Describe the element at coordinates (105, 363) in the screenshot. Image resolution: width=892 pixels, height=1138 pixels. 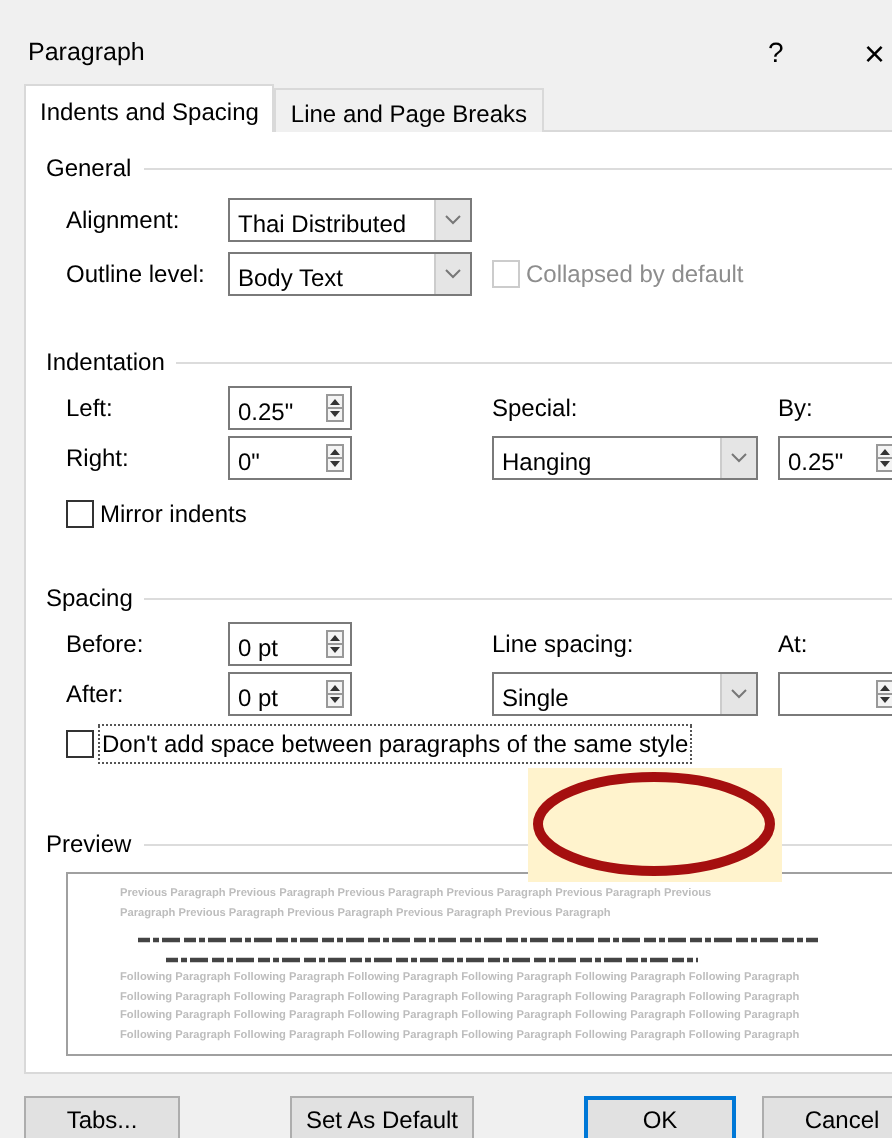
I see `section-heading: Indentation` at that location.